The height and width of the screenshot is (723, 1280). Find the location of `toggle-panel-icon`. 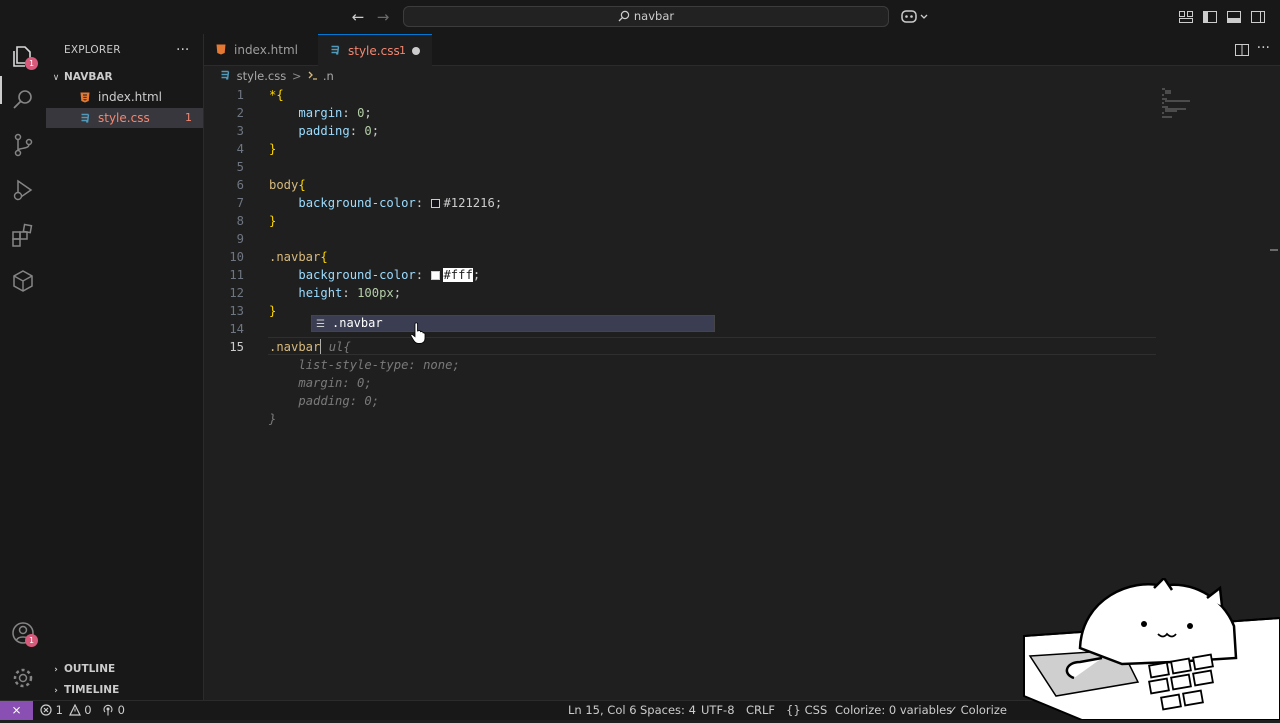

toggle-panel-icon is located at coordinates (1234, 17).